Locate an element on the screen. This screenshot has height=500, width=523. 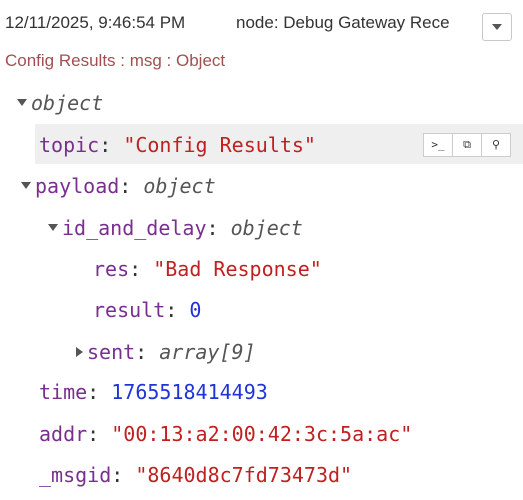
copy-value-button: ⧉ is located at coordinates (467, 145).